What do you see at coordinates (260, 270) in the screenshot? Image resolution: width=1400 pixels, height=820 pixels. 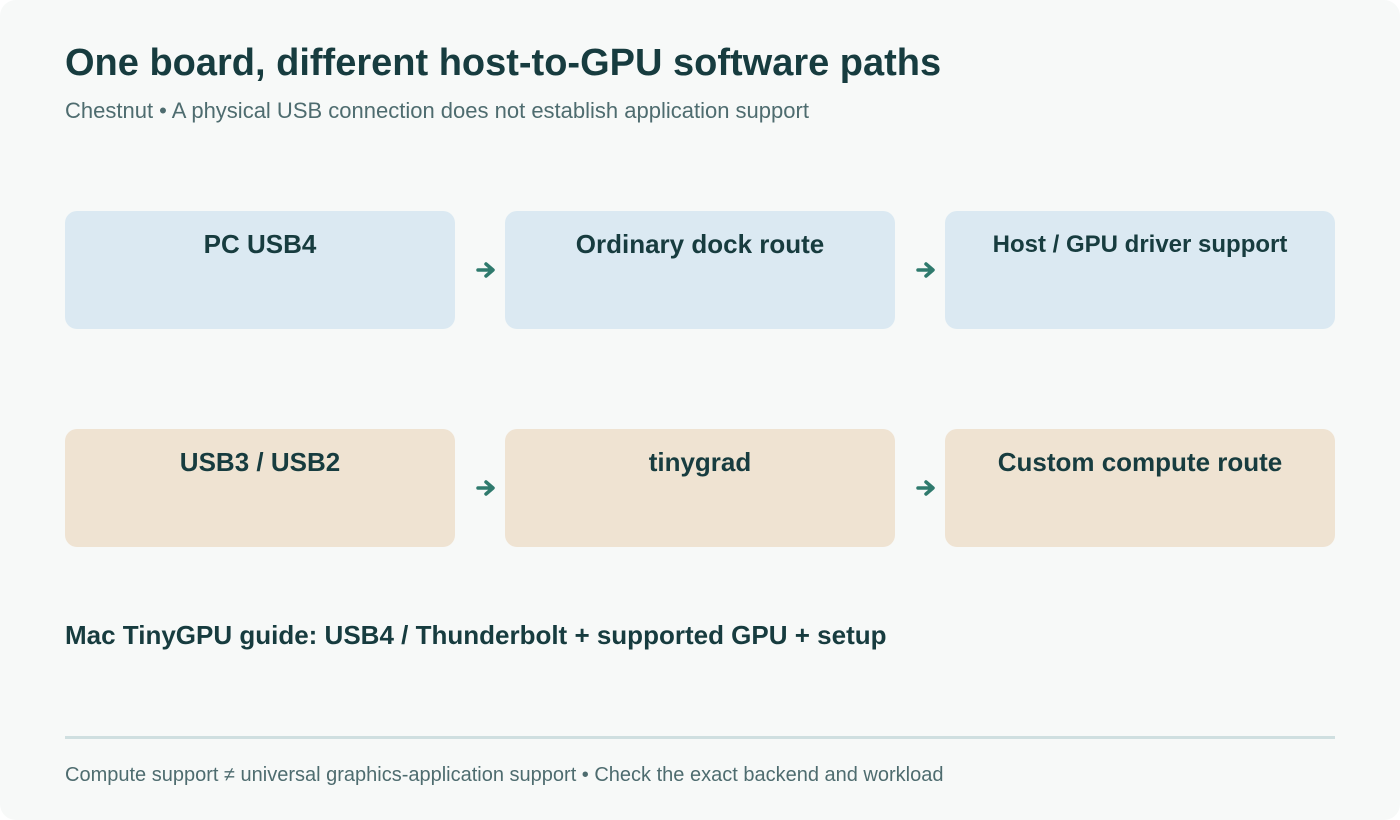 I see `box-pc-usb4: PC USB4` at bounding box center [260, 270].